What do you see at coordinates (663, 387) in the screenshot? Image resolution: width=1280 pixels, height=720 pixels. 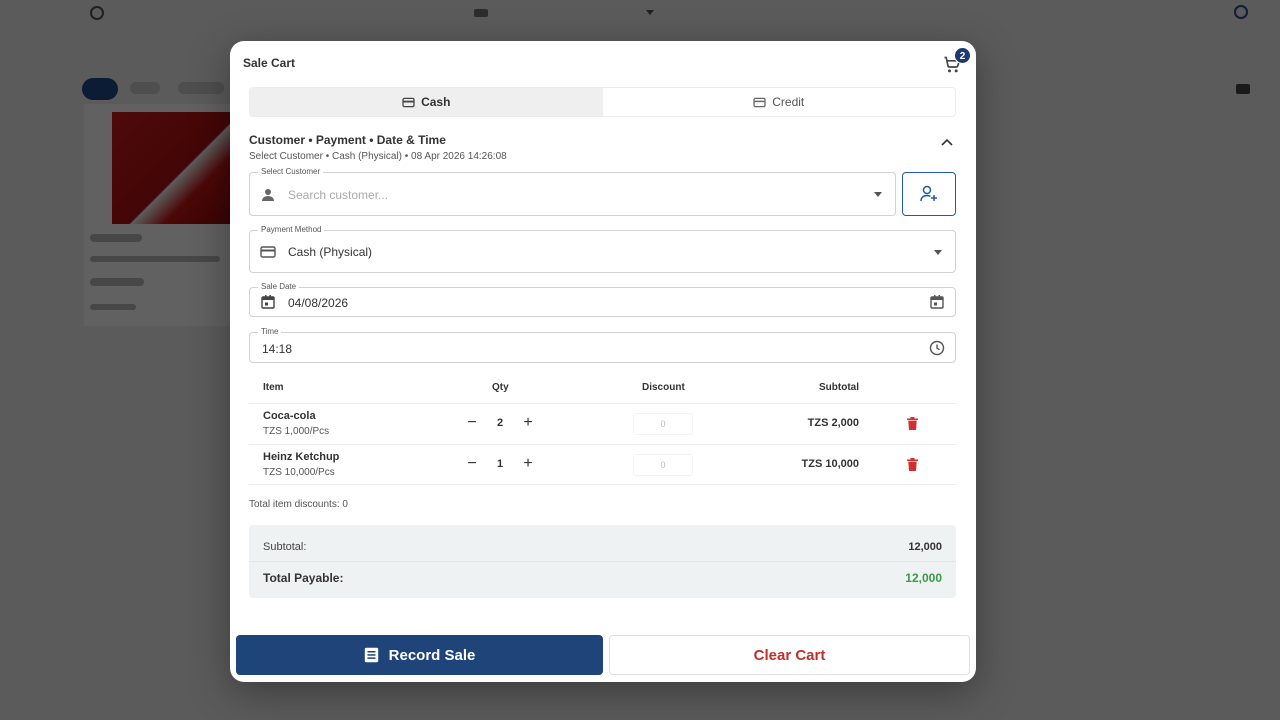 I see `table-header-discount: Discount` at bounding box center [663, 387].